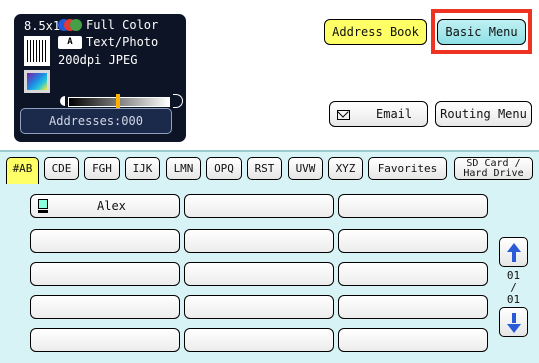 This screenshot has width=539, height=363. I want to click on tab-uvw: UVW, so click(305, 168).